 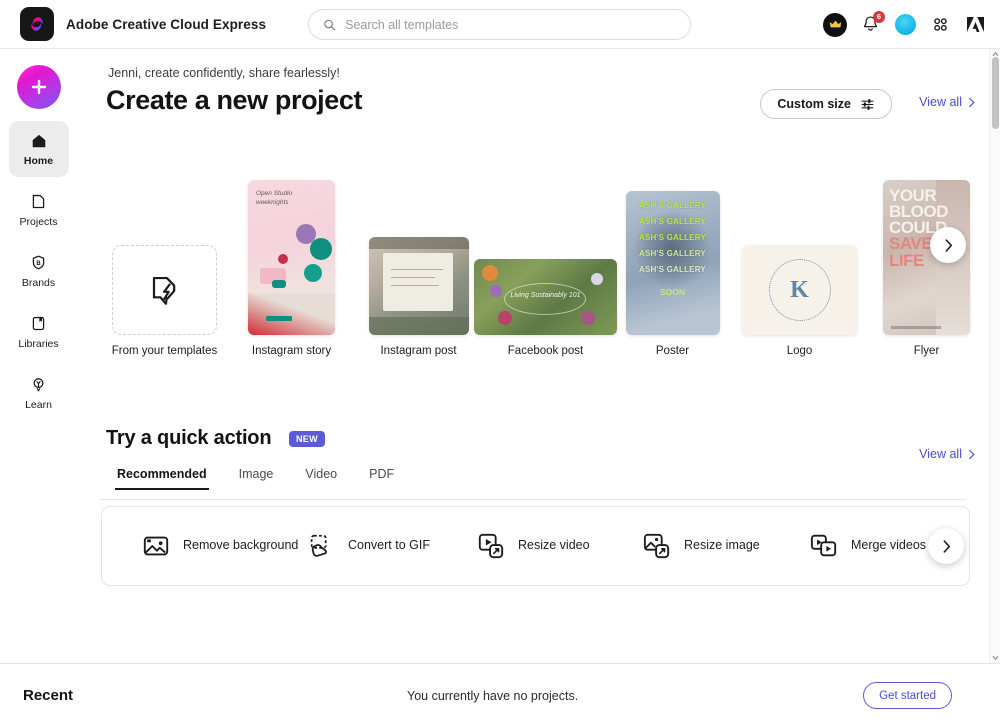 I want to click on avatar, so click(x=905, y=24).